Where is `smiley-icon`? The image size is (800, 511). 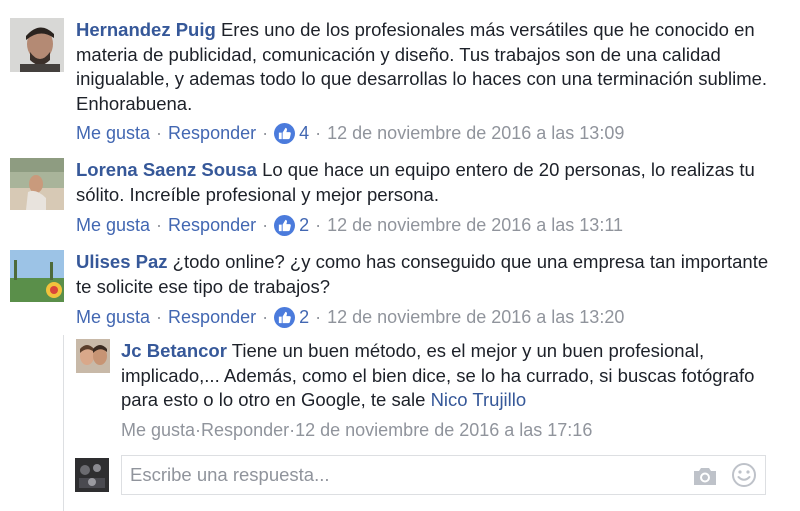 smiley-icon is located at coordinates (744, 475).